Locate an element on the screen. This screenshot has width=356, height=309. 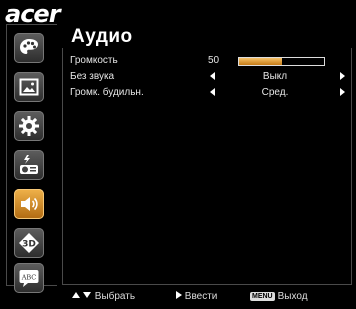
select-hint: Выбрать is located at coordinates (103, 296).